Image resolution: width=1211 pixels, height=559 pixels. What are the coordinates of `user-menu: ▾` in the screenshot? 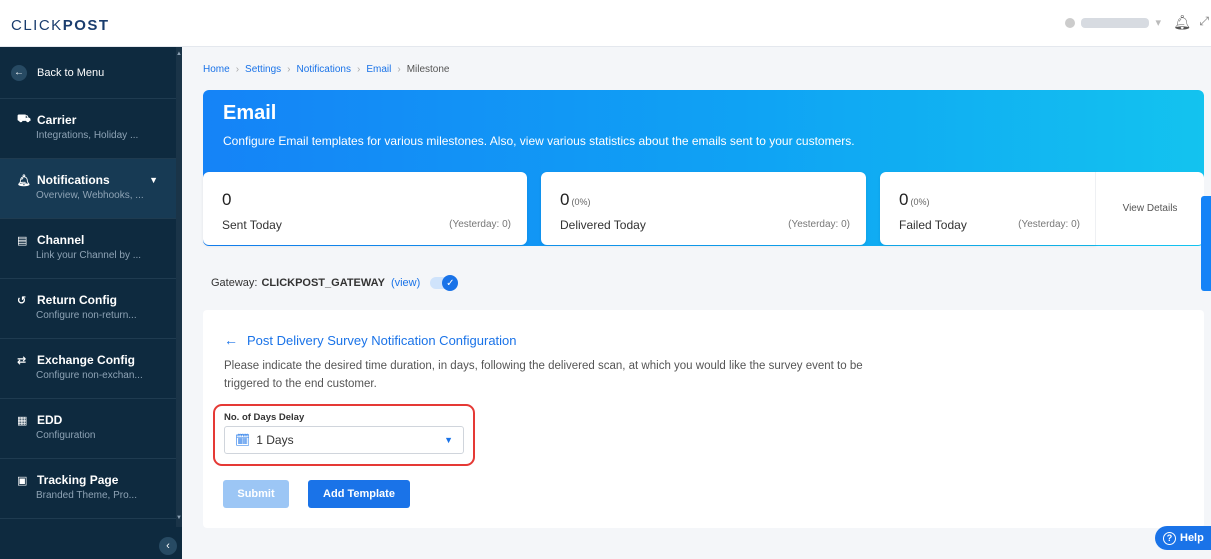 It's located at (1113, 22).